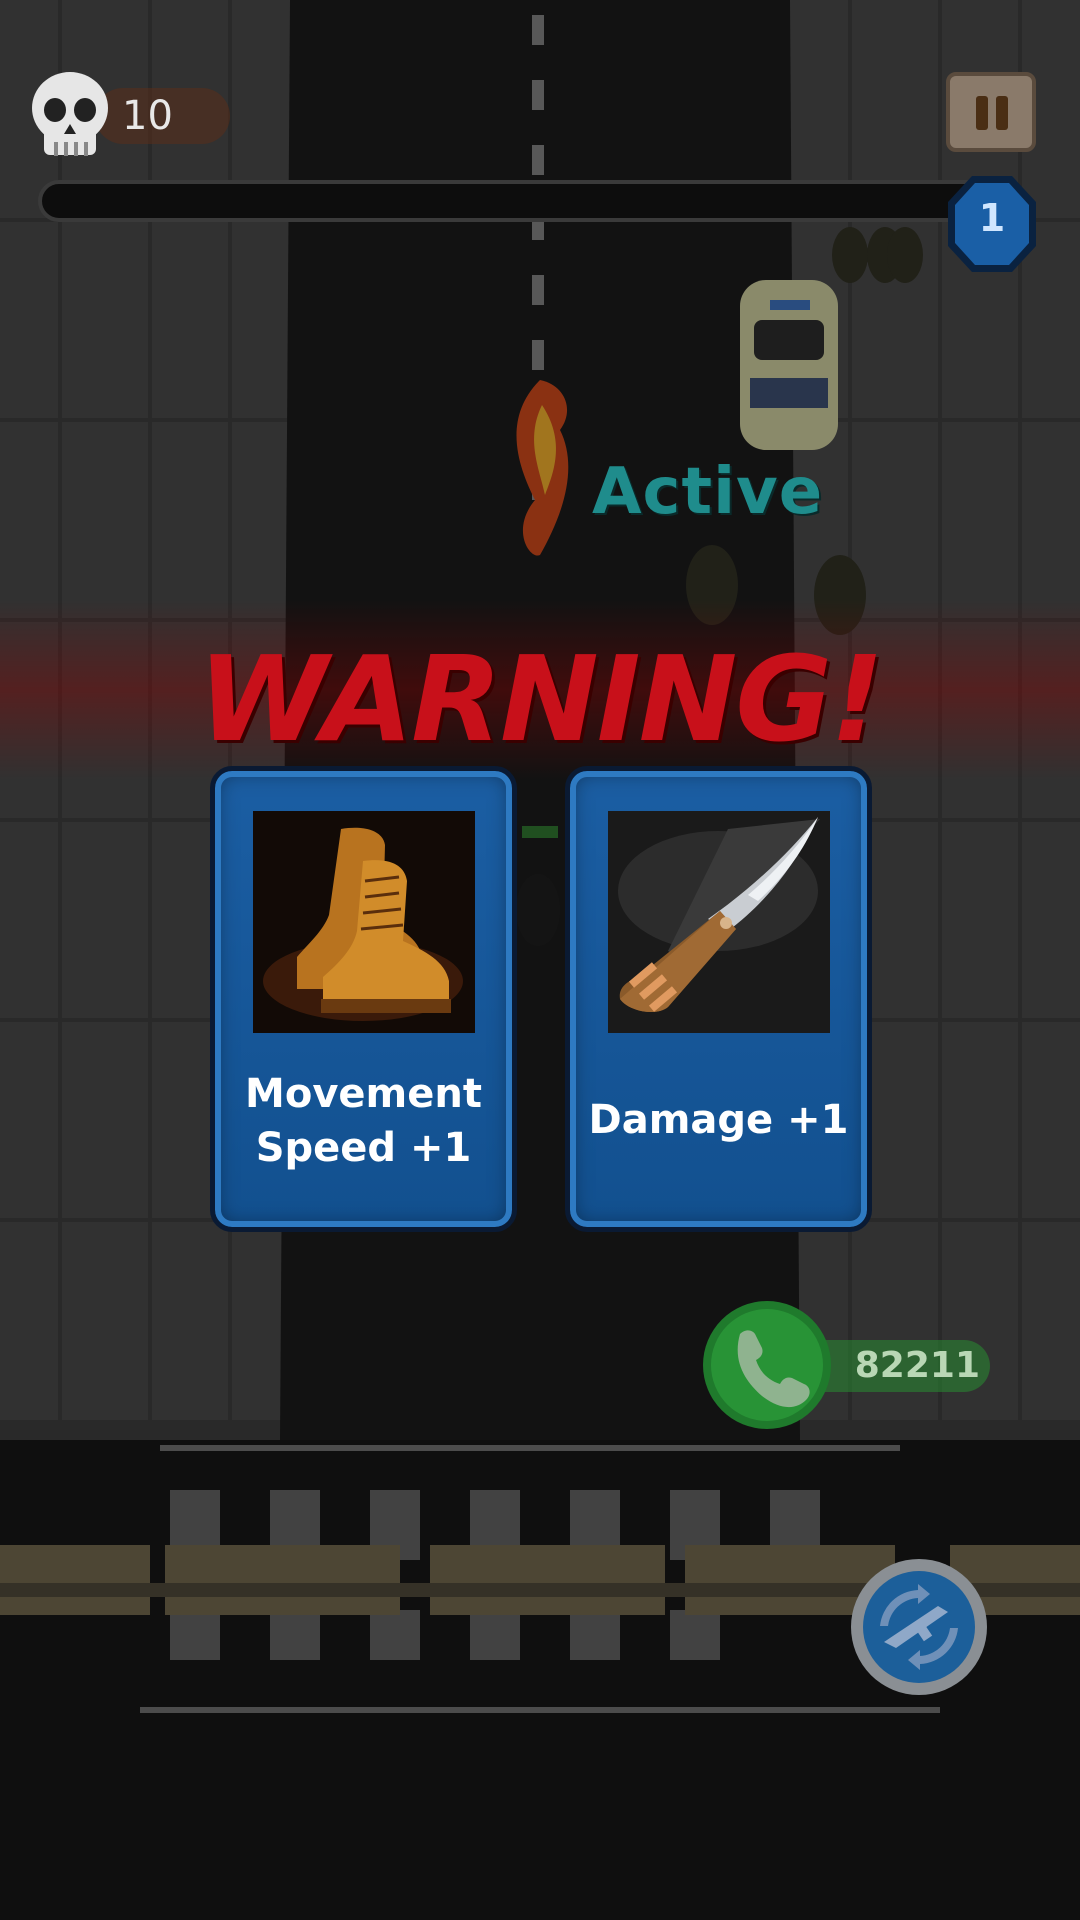 This screenshot has height=1920, width=1080. Describe the element at coordinates (992, 218) in the screenshot. I see `level-number: 1` at that location.